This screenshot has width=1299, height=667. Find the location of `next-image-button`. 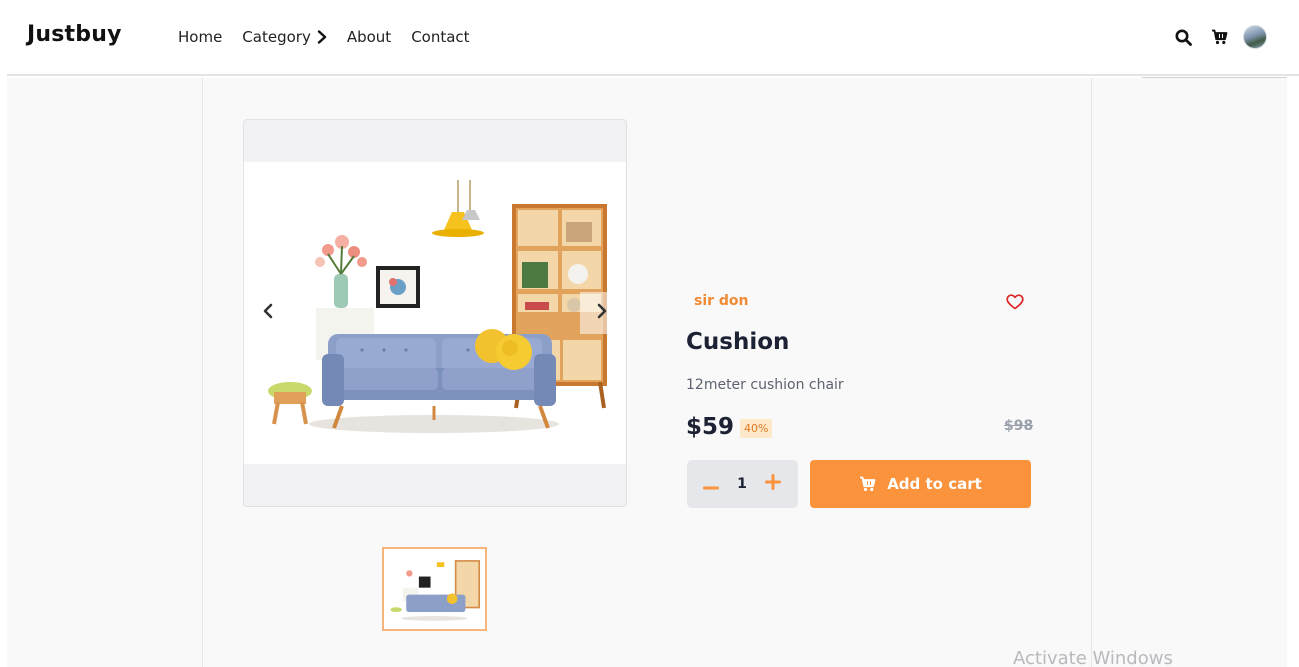

next-image-button is located at coordinates (602, 313).